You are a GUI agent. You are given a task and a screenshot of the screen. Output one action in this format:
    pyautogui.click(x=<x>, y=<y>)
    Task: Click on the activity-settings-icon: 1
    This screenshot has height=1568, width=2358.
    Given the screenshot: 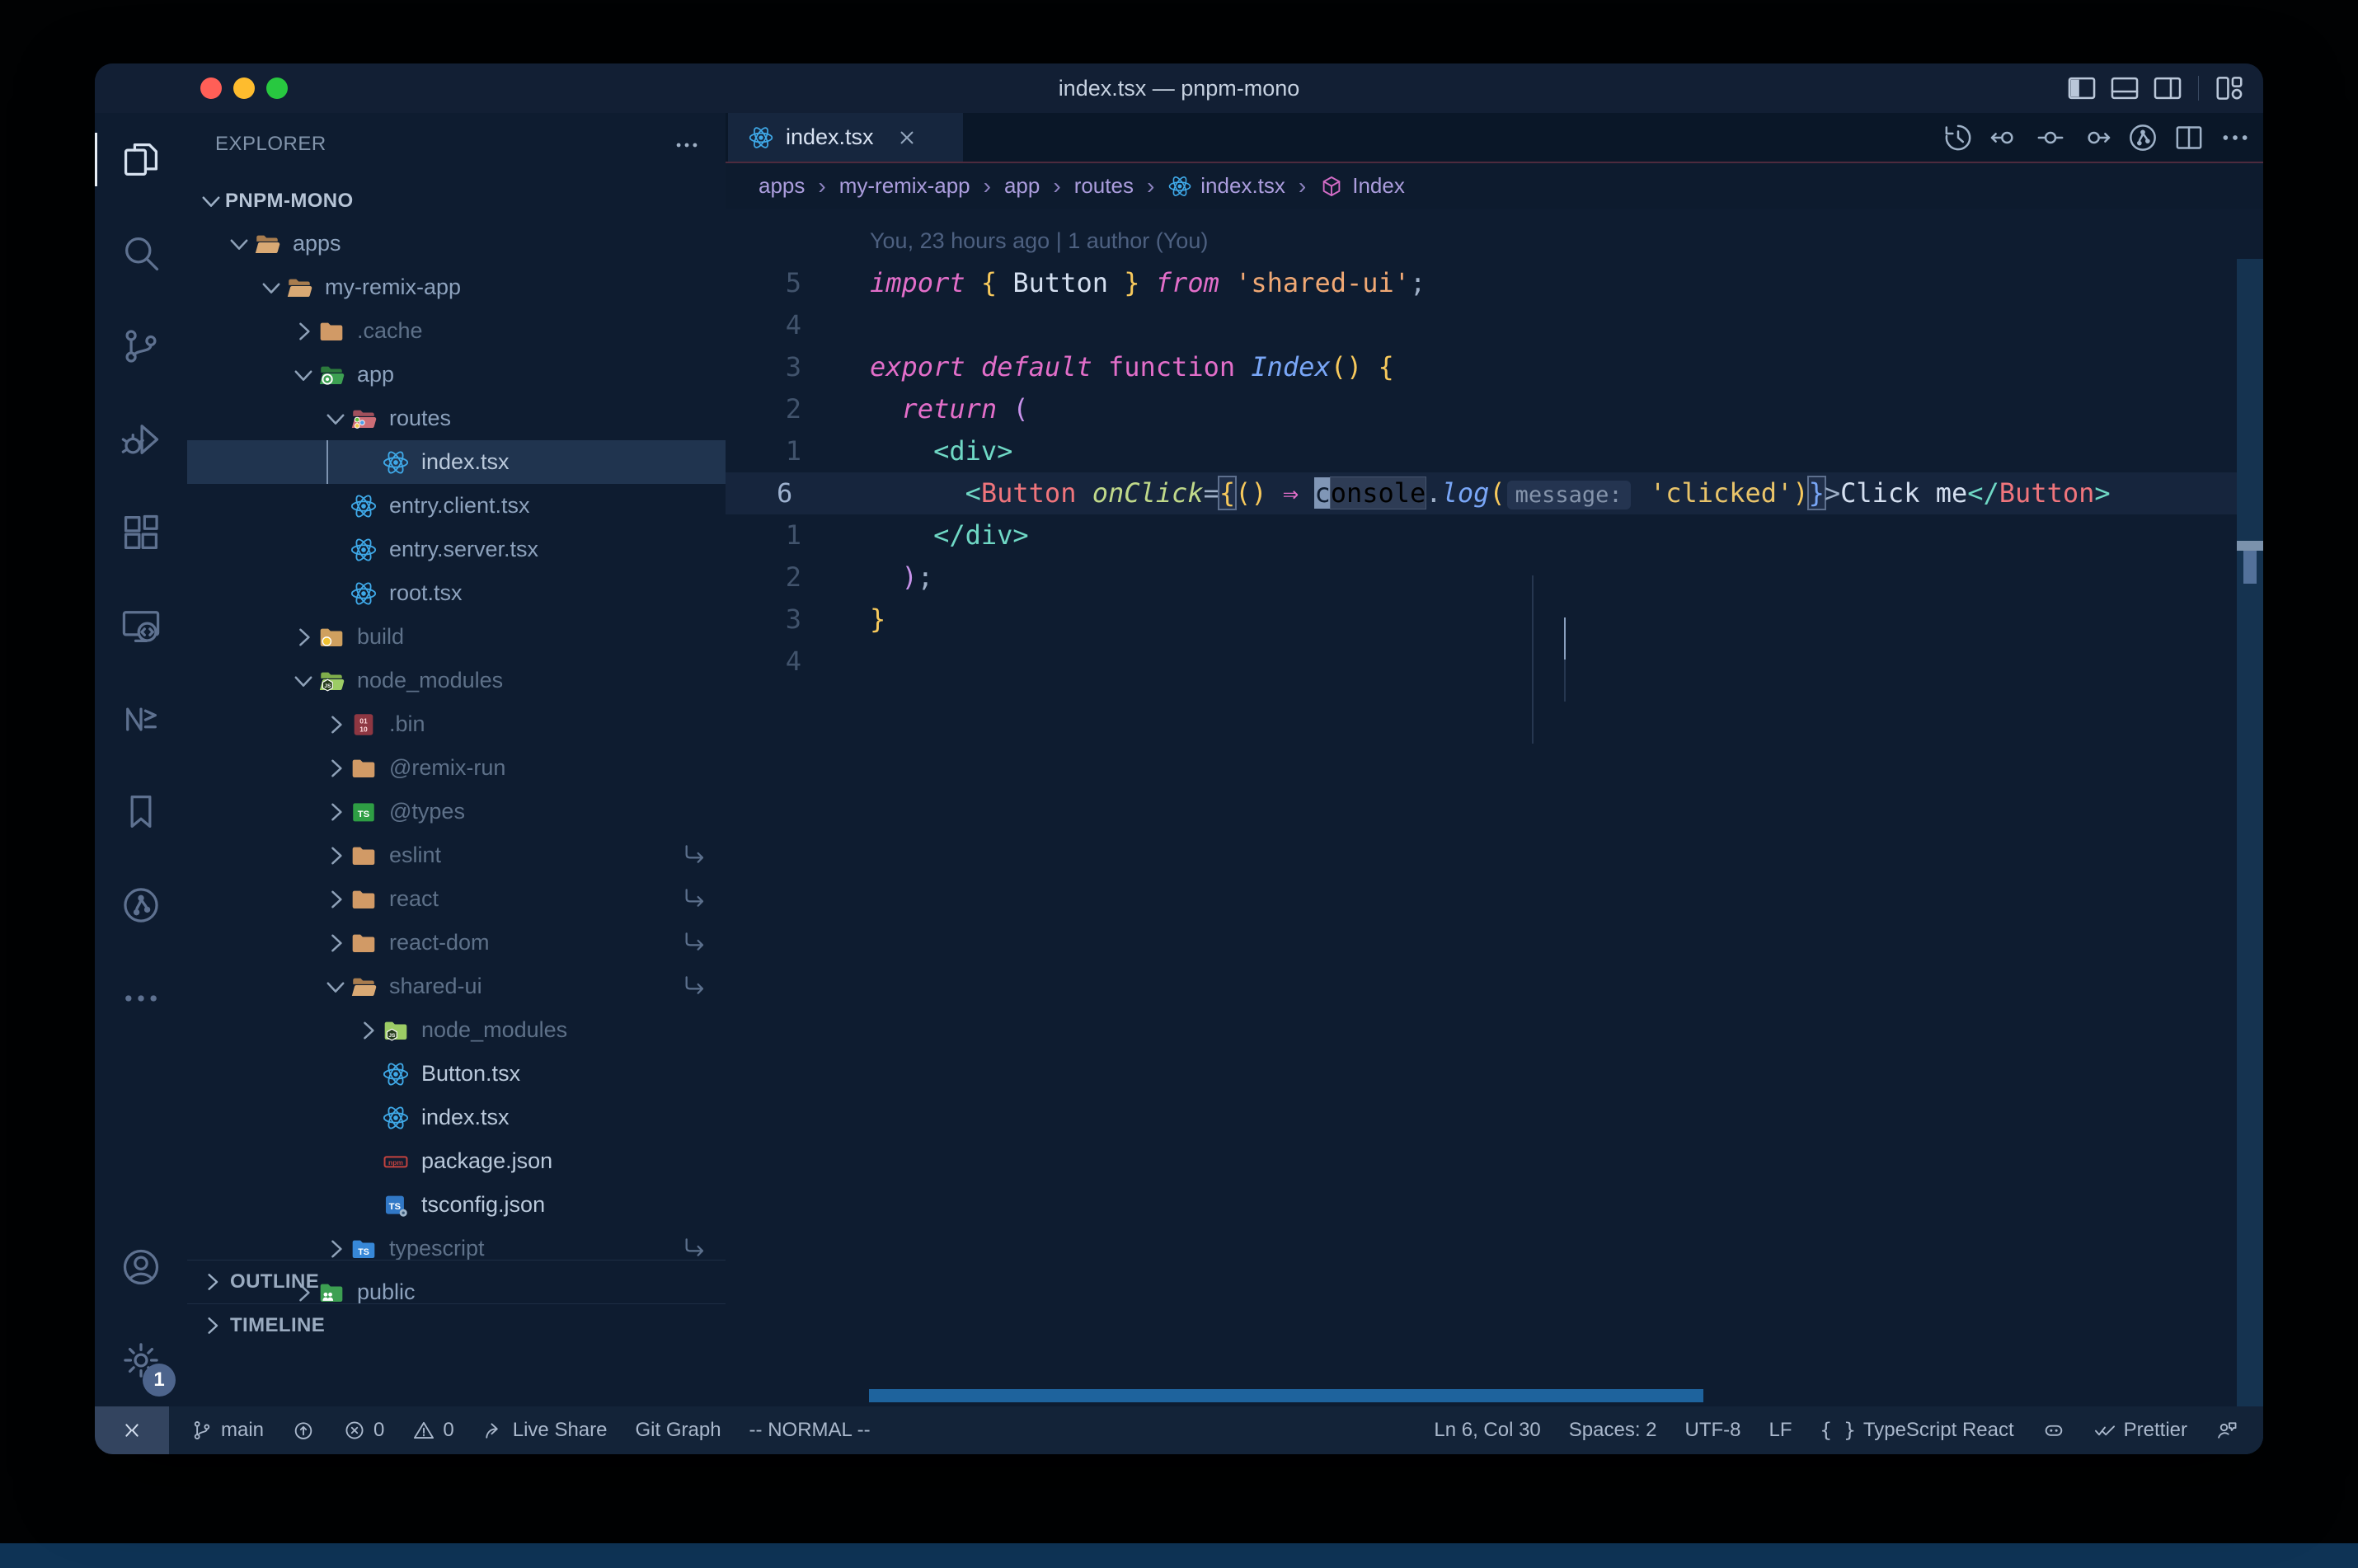 What is the action you would take?
    pyautogui.click(x=141, y=1359)
    